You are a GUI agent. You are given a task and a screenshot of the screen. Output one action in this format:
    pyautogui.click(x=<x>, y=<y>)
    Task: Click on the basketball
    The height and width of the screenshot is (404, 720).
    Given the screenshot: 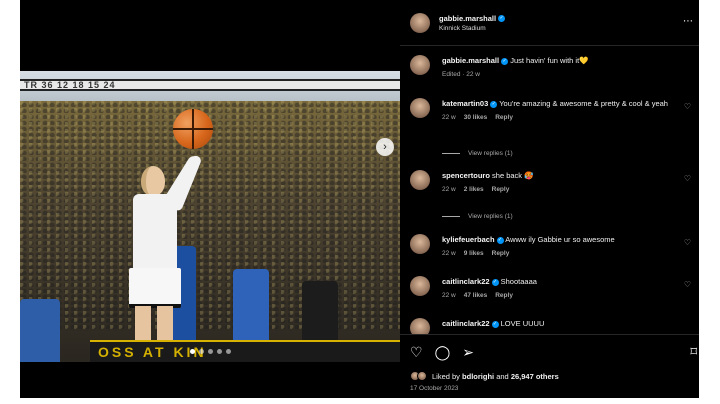 What is the action you would take?
    pyautogui.click(x=193, y=129)
    